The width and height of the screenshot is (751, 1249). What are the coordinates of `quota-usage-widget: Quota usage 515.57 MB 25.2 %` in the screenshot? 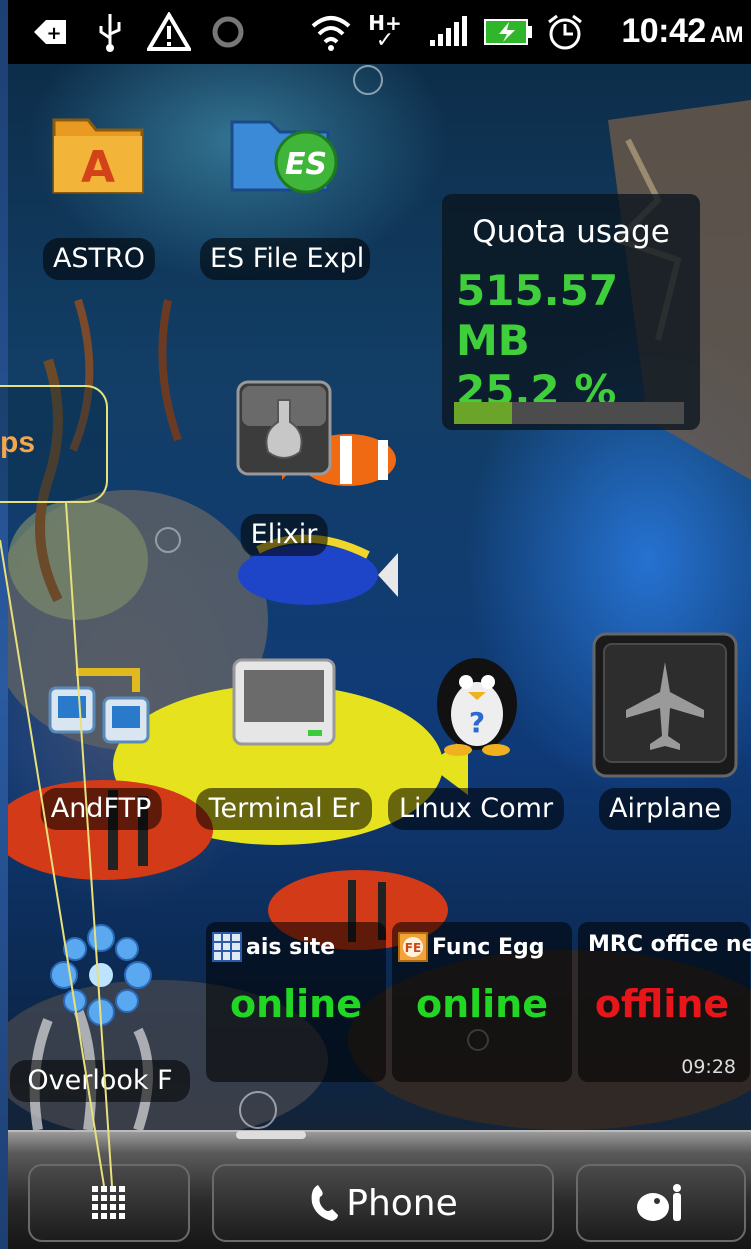 It's located at (571, 312).